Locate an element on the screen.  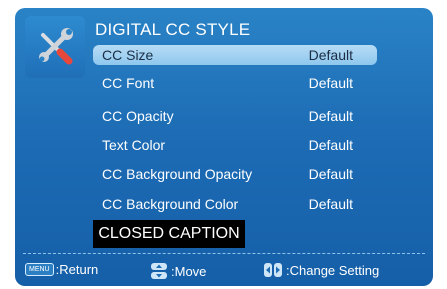
return-label: :Return is located at coordinates (77, 269).